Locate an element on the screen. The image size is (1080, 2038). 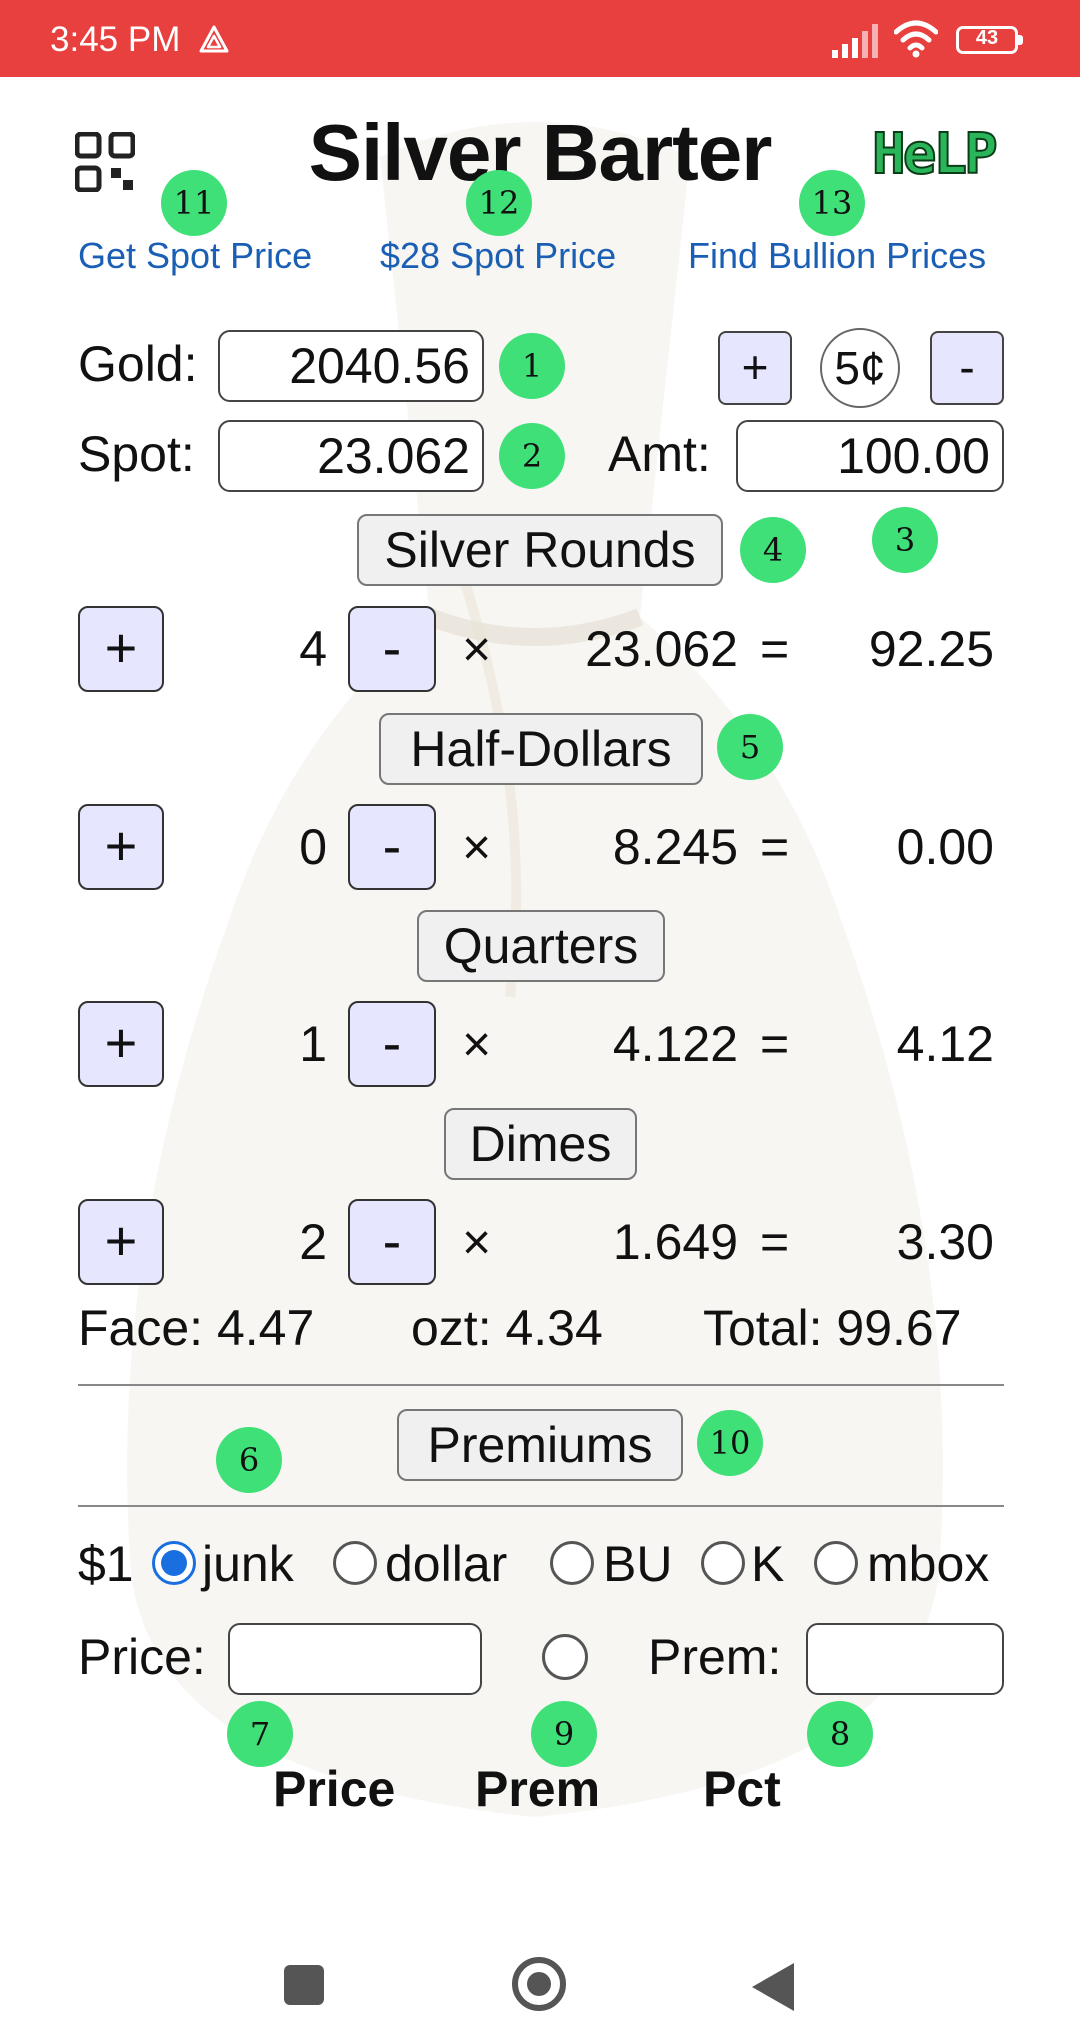
decrease-spot-button: - is located at coordinates (967, 368).